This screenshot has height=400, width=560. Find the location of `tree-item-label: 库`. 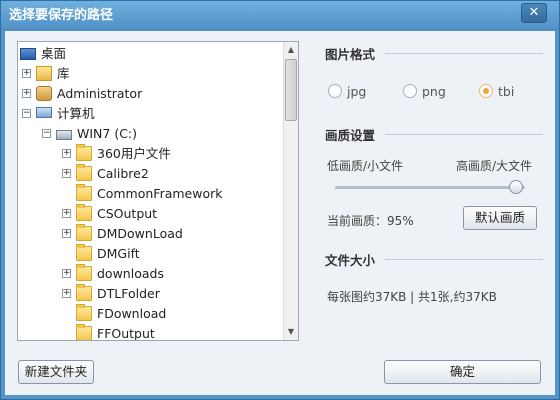

tree-item-label: 库 is located at coordinates (63, 73).